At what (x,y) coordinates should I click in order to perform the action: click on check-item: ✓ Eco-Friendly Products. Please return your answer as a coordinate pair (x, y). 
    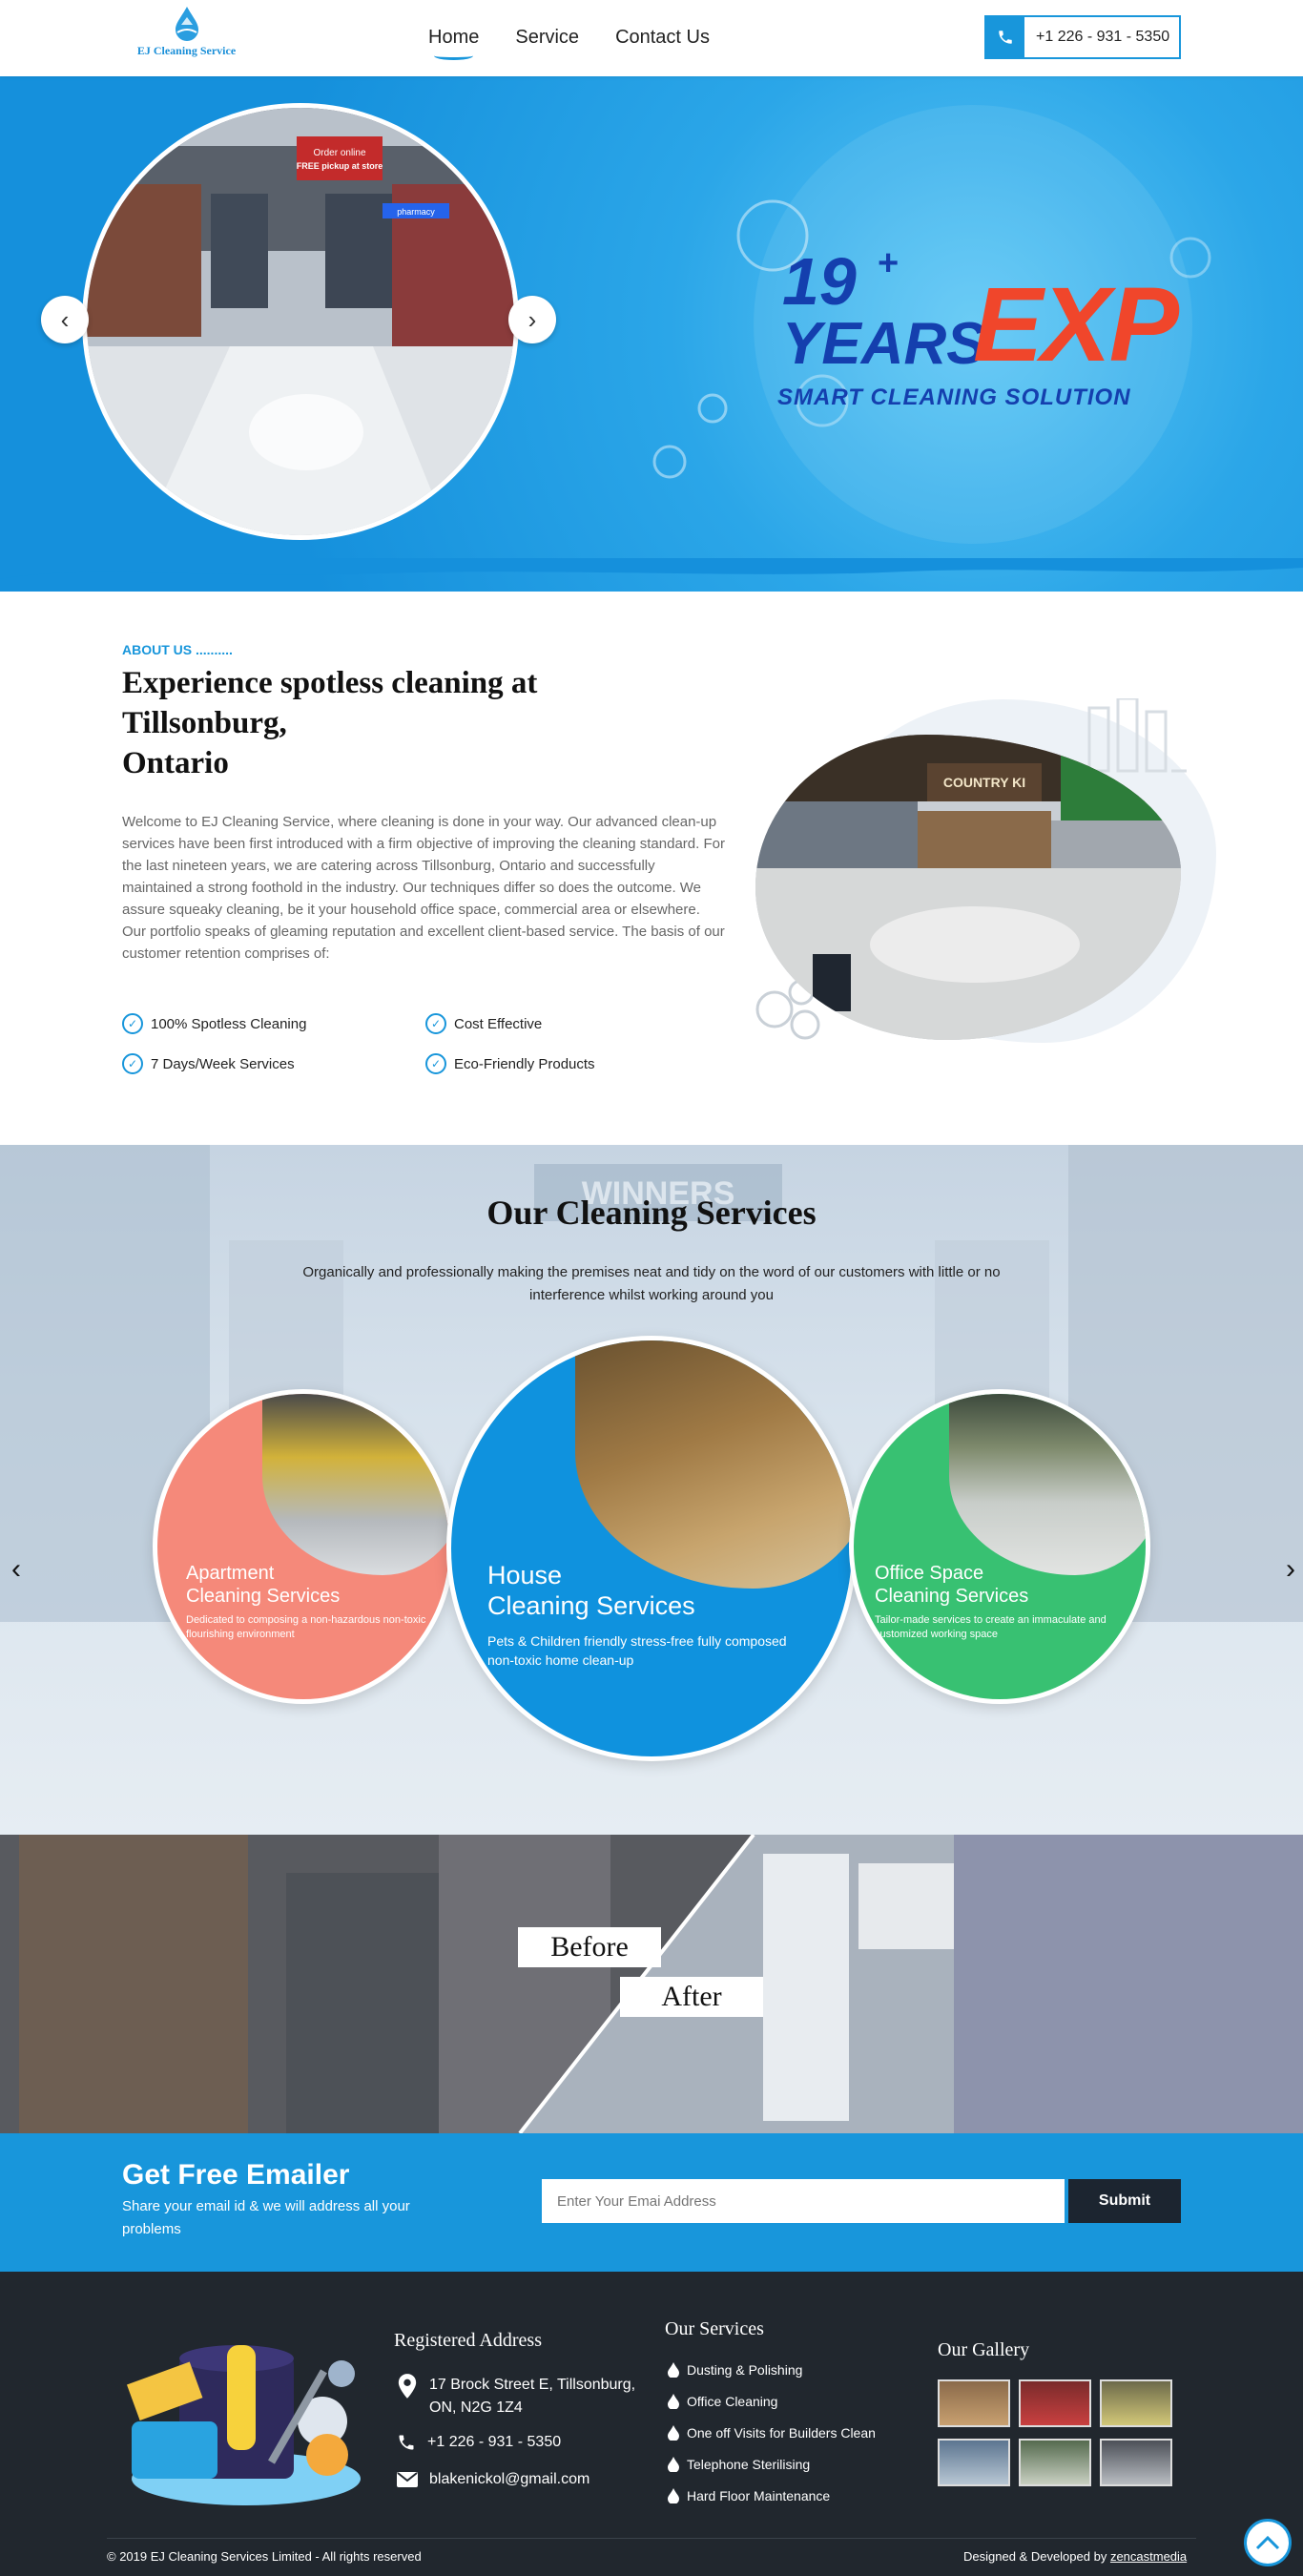
    Looking at the image, I should click on (539, 1063).